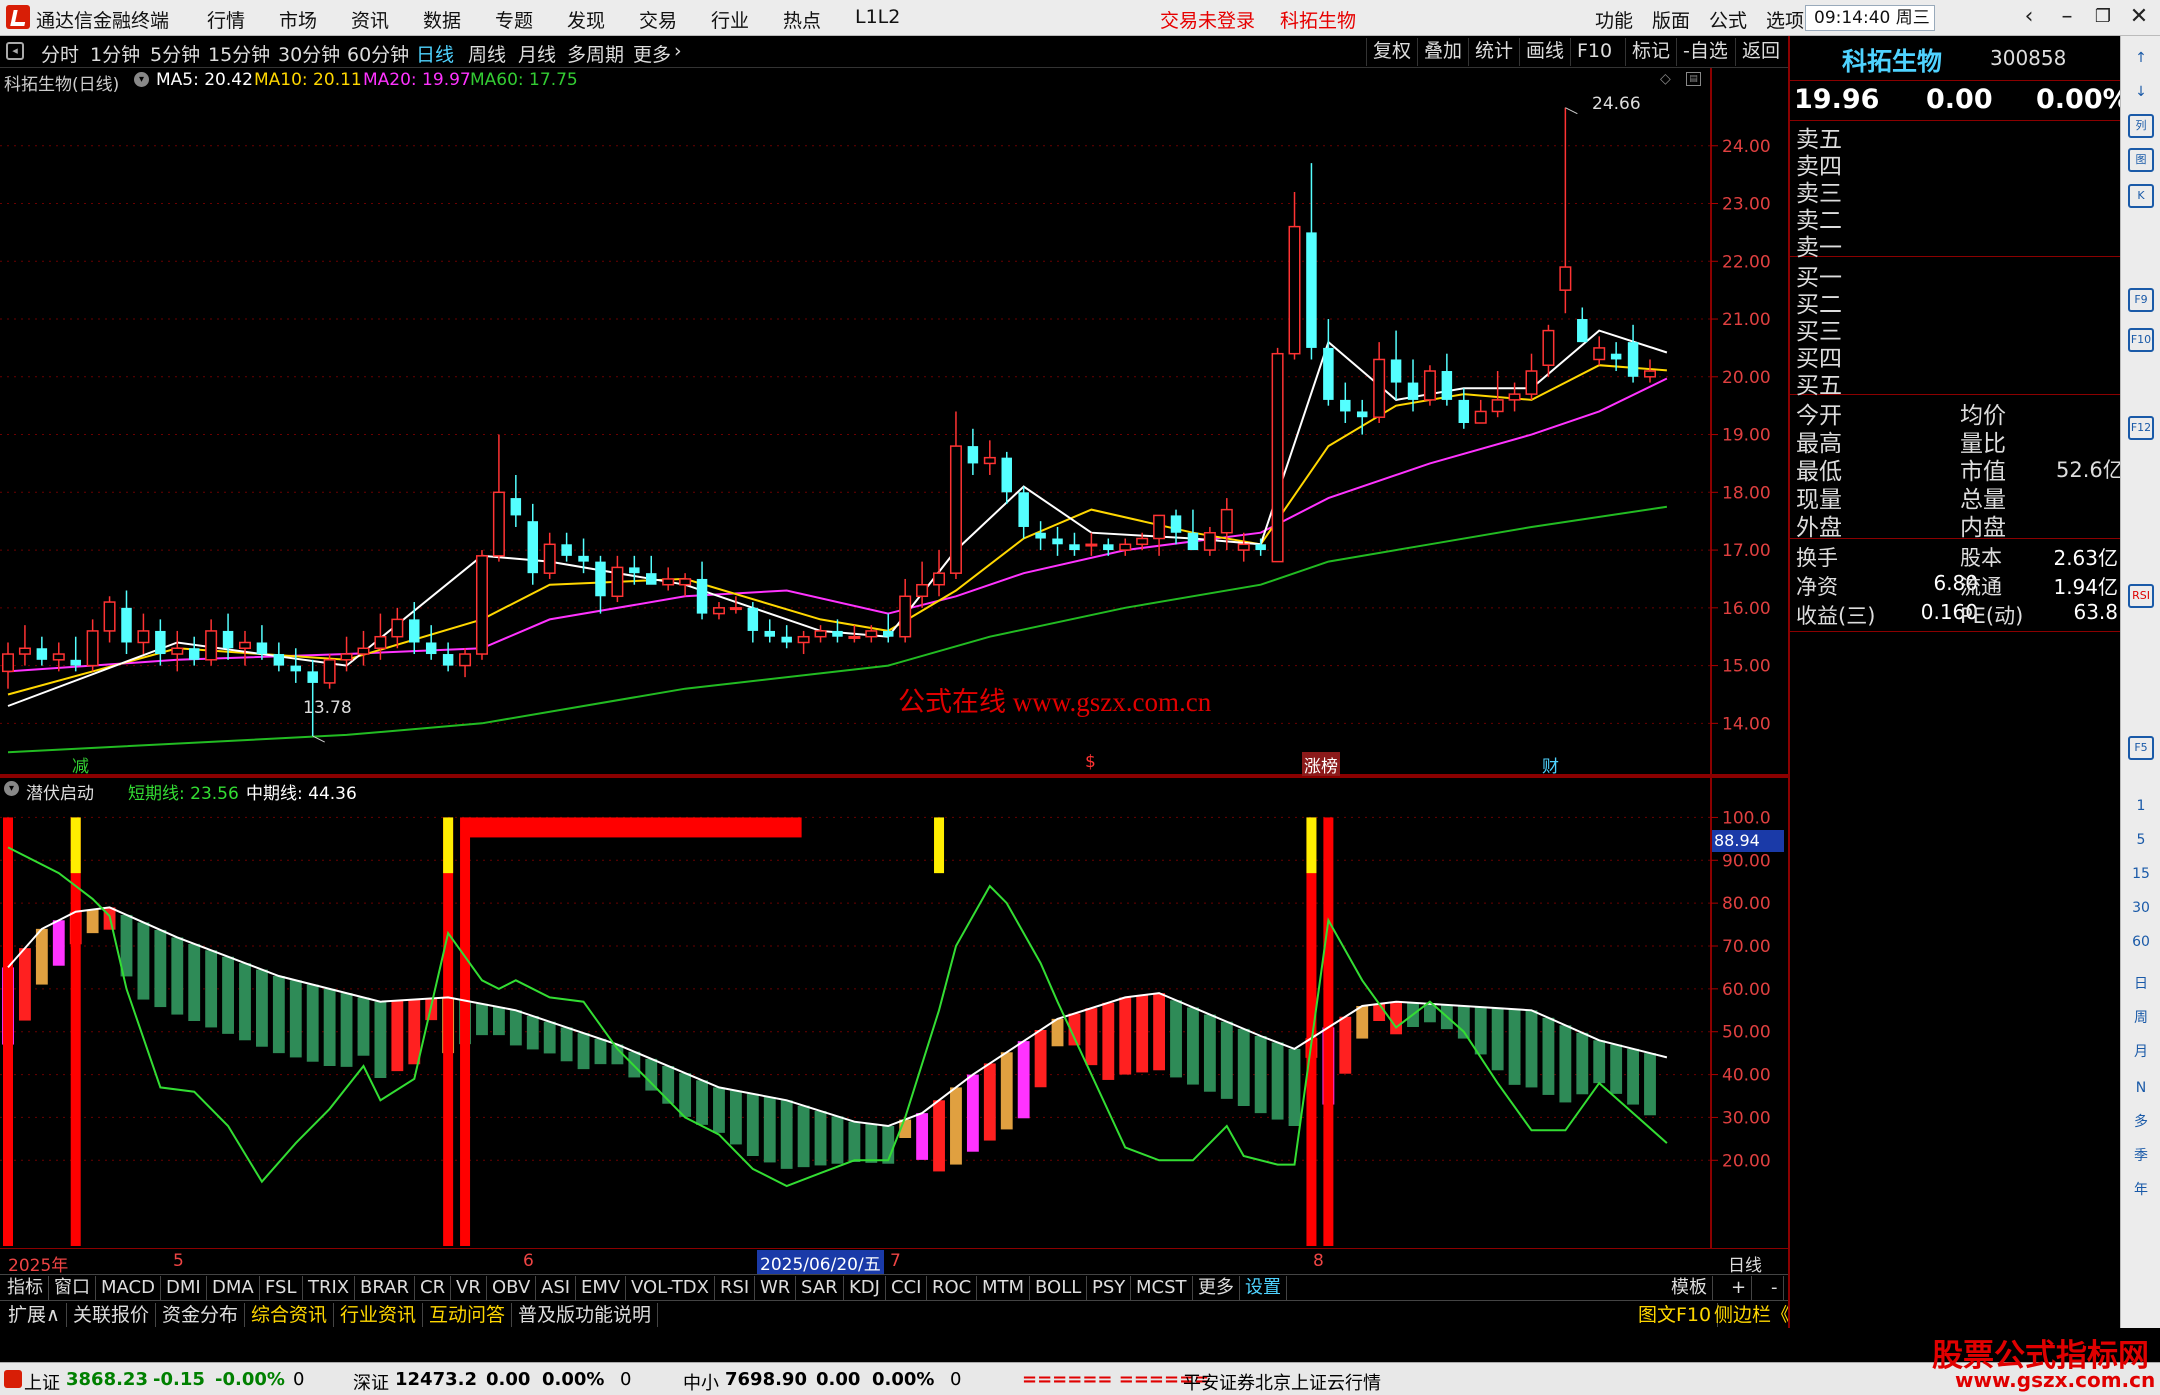 The width and height of the screenshot is (2160, 1395). Describe the element at coordinates (1594, 52) in the screenshot. I see `f10-button: F10` at that location.